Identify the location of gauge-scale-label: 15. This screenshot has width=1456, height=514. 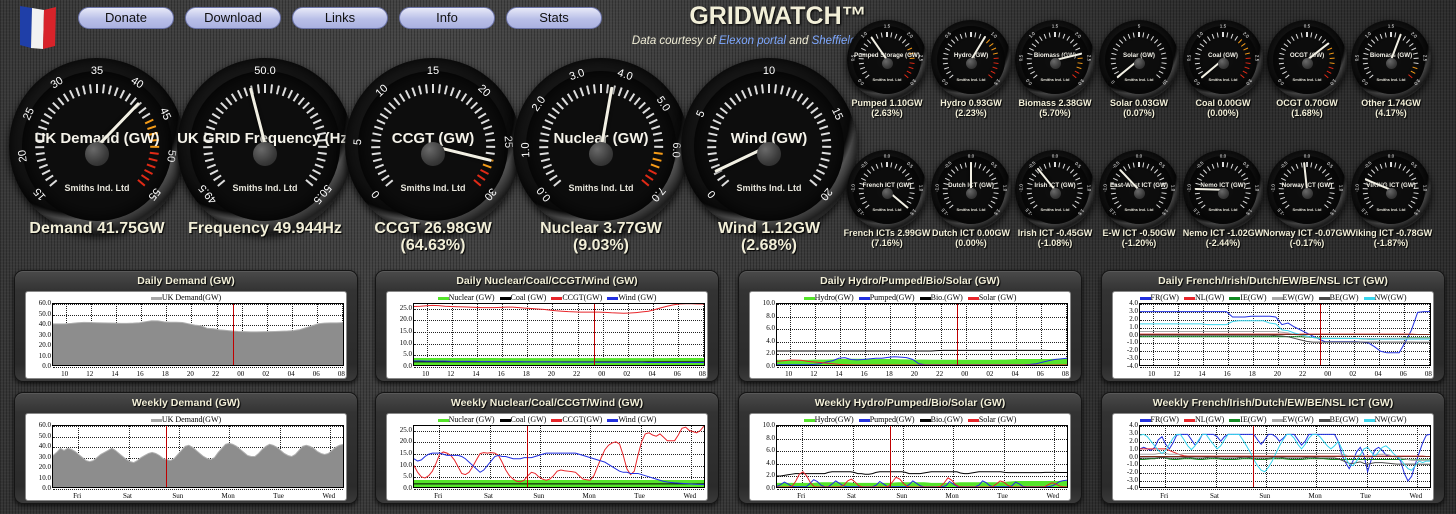
(433, 71).